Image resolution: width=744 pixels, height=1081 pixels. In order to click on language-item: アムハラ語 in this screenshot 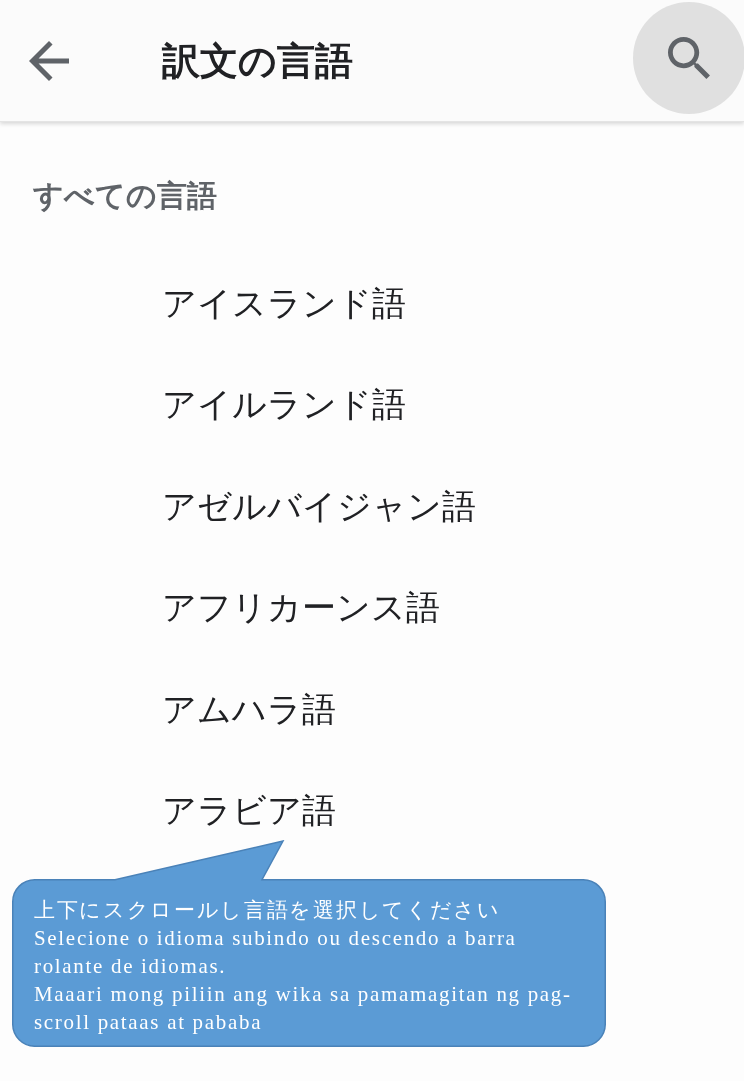, I will do `click(372, 709)`.